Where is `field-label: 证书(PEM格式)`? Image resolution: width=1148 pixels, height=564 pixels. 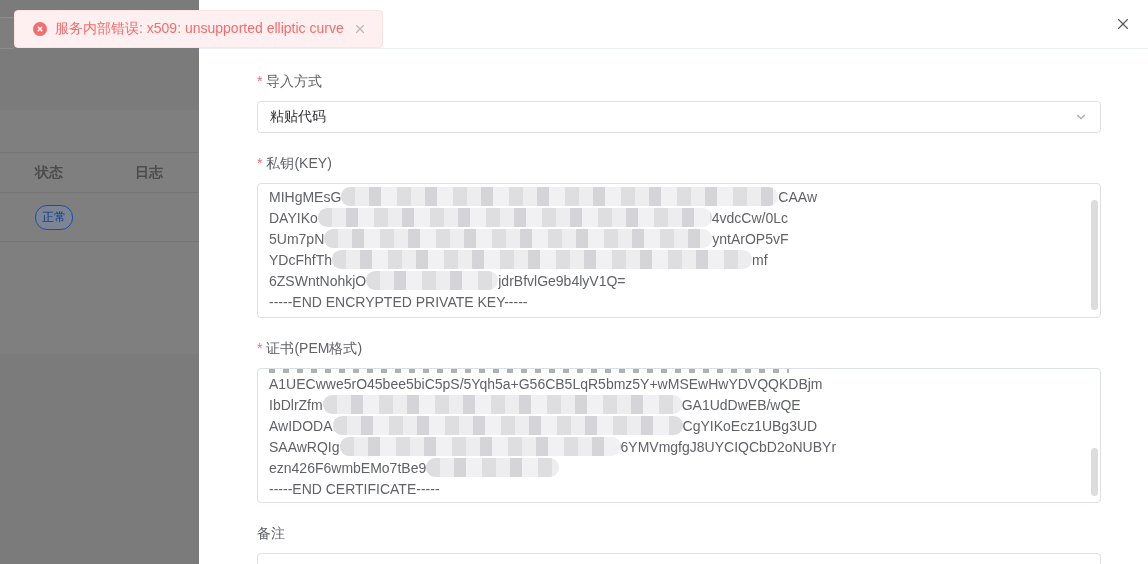
field-label: 证书(PEM格式) is located at coordinates (314, 348).